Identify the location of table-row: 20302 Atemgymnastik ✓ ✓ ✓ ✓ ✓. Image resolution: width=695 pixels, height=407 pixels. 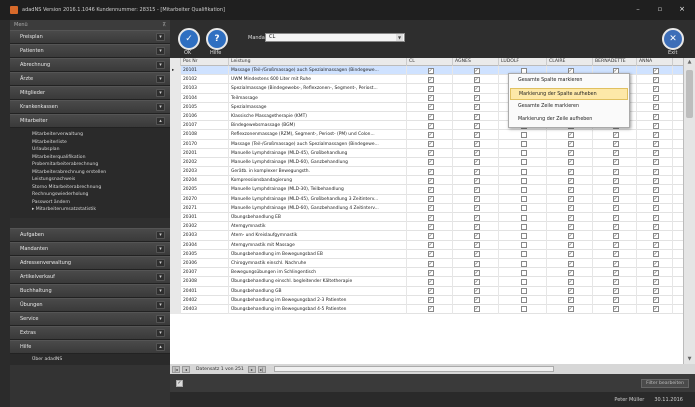
(426, 227).